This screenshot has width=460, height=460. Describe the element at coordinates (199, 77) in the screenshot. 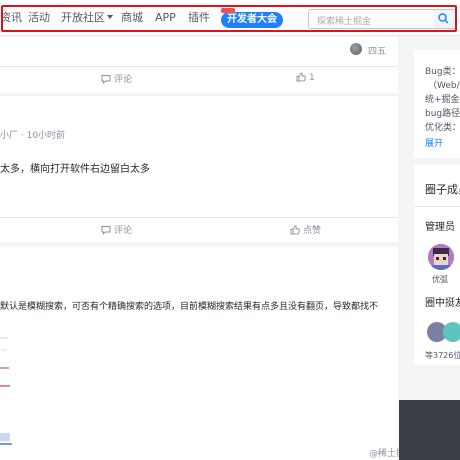

I see `post-action-bar: 评论 1` at that location.